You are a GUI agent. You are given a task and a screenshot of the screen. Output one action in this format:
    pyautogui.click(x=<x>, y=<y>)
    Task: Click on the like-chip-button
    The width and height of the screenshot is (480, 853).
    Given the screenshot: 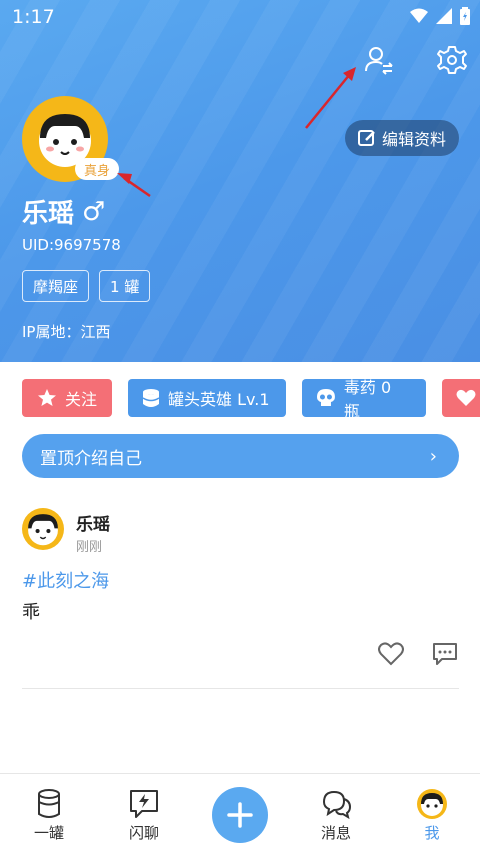 What is the action you would take?
    pyautogui.click(x=461, y=398)
    